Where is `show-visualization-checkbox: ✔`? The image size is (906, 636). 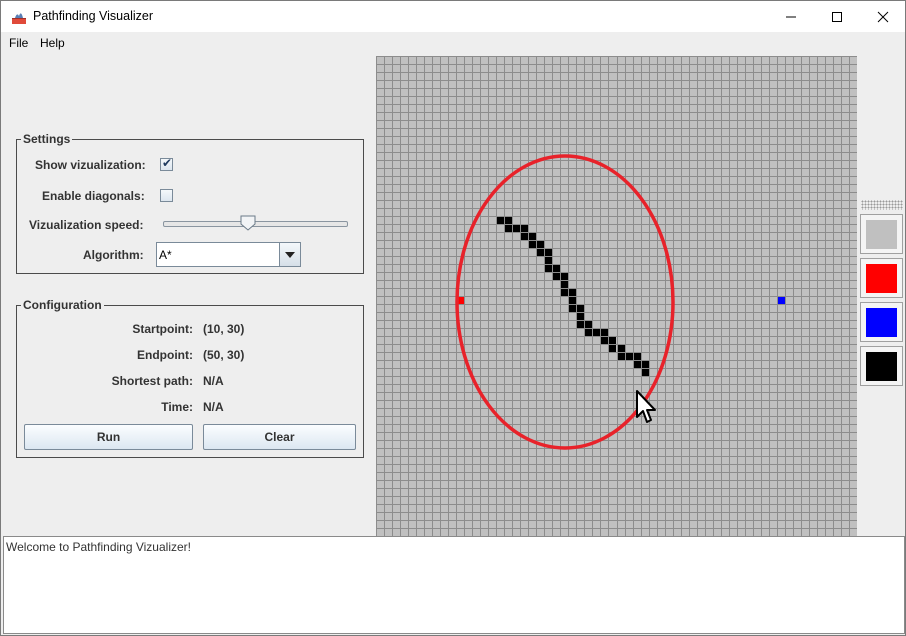 show-visualization-checkbox: ✔ is located at coordinates (166, 163).